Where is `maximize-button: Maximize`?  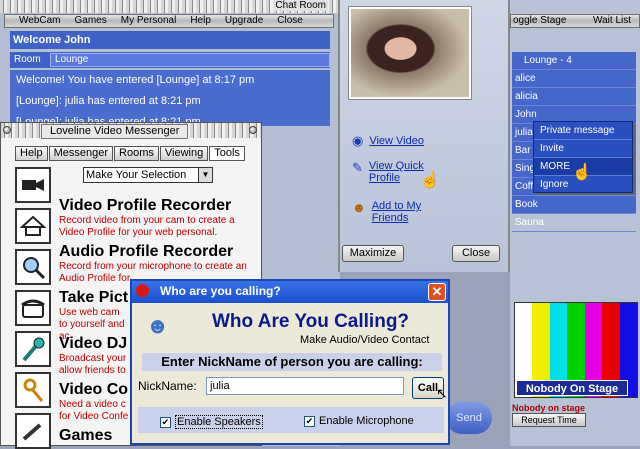 maximize-button: Maximize is located at coordinates (373, 253).